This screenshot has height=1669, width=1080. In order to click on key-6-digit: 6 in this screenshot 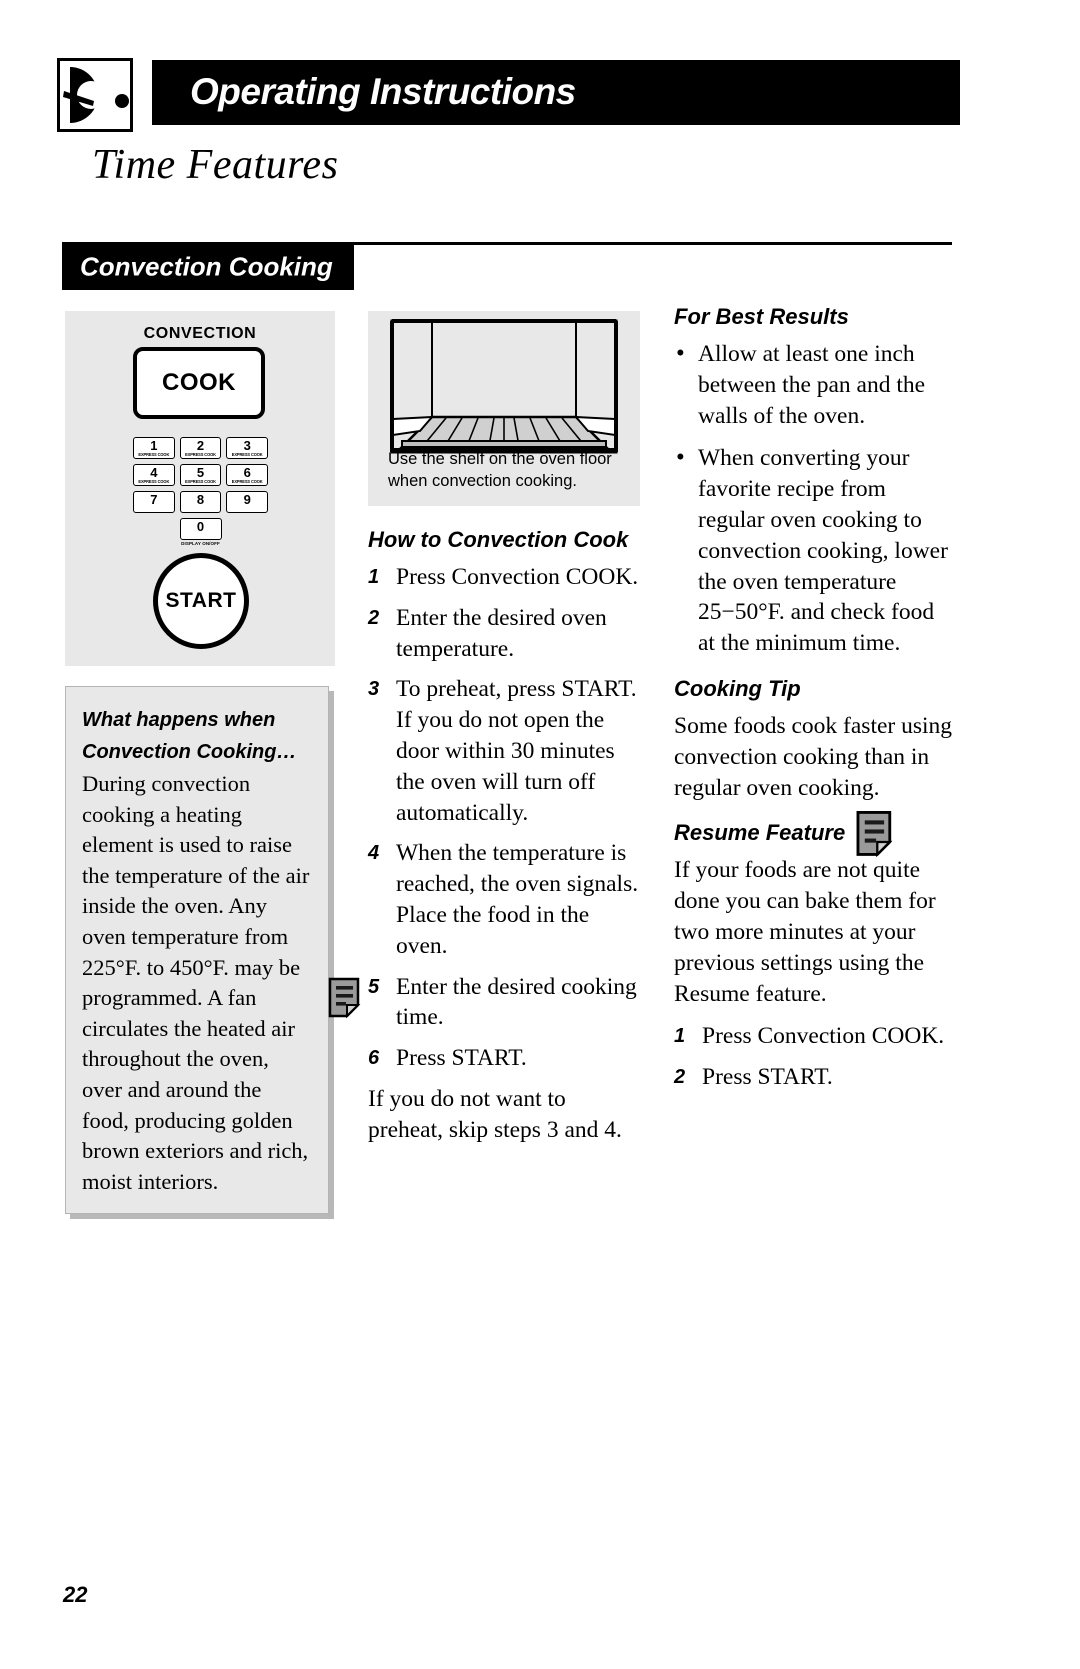, I will do `click(247, 472)`.